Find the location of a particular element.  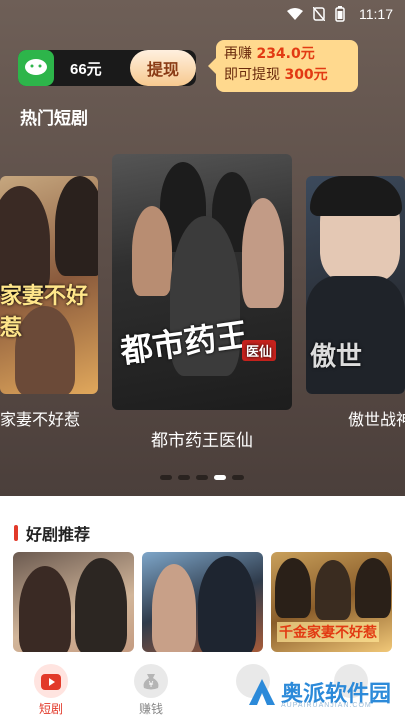

drama-poster: 家妻不好惹 is located at coordinates (49, 285).